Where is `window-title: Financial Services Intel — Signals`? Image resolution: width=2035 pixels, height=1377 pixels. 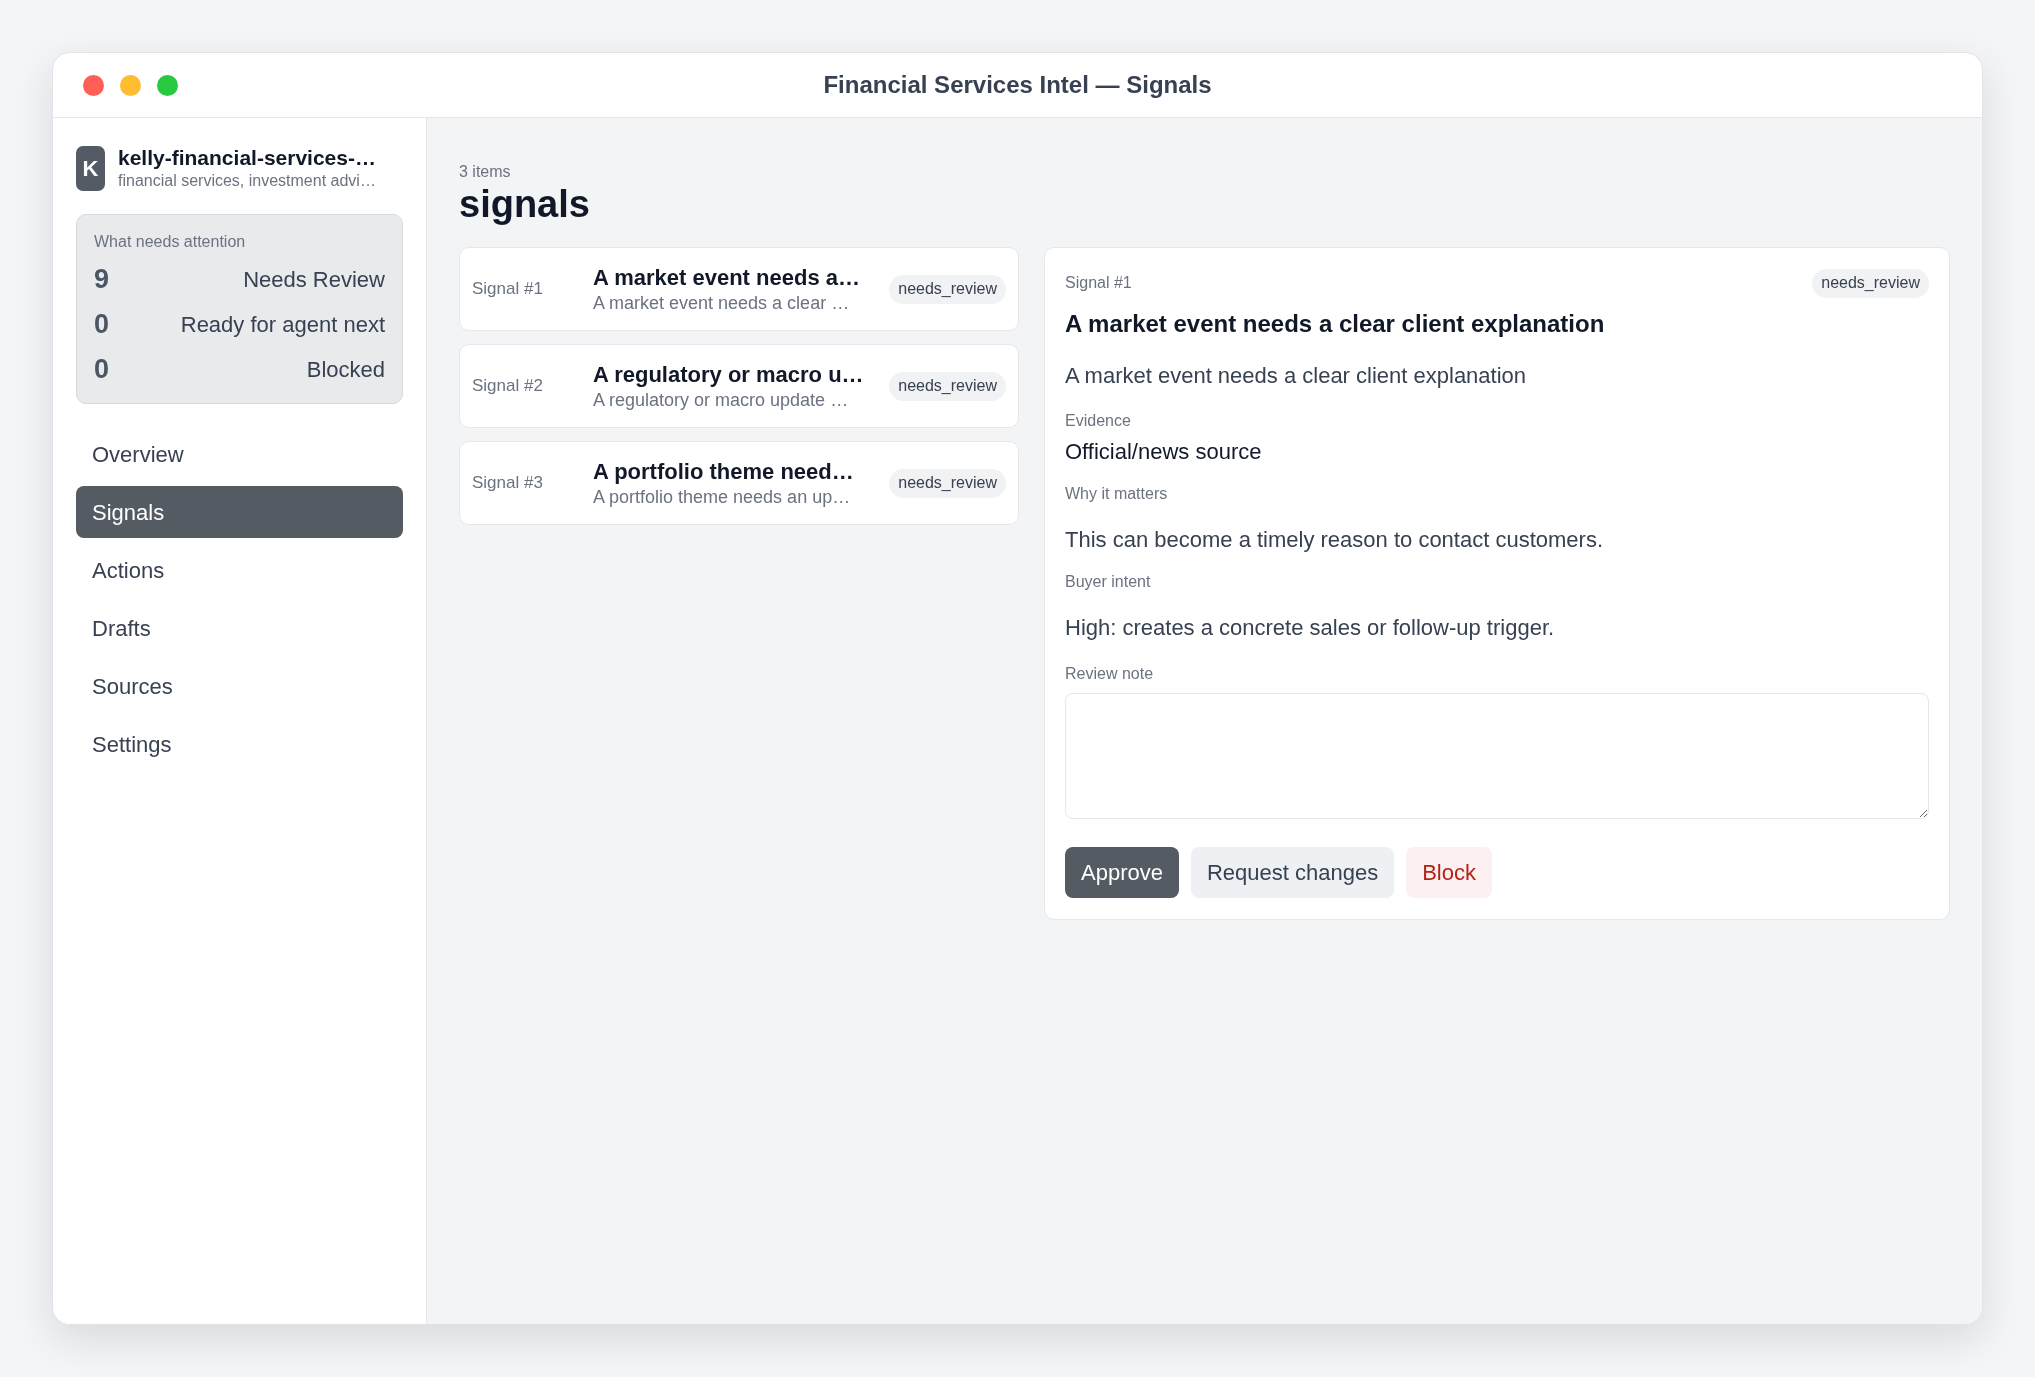 window-title: Financial Services Intel — Signals is located at coordinates (1017, 85).